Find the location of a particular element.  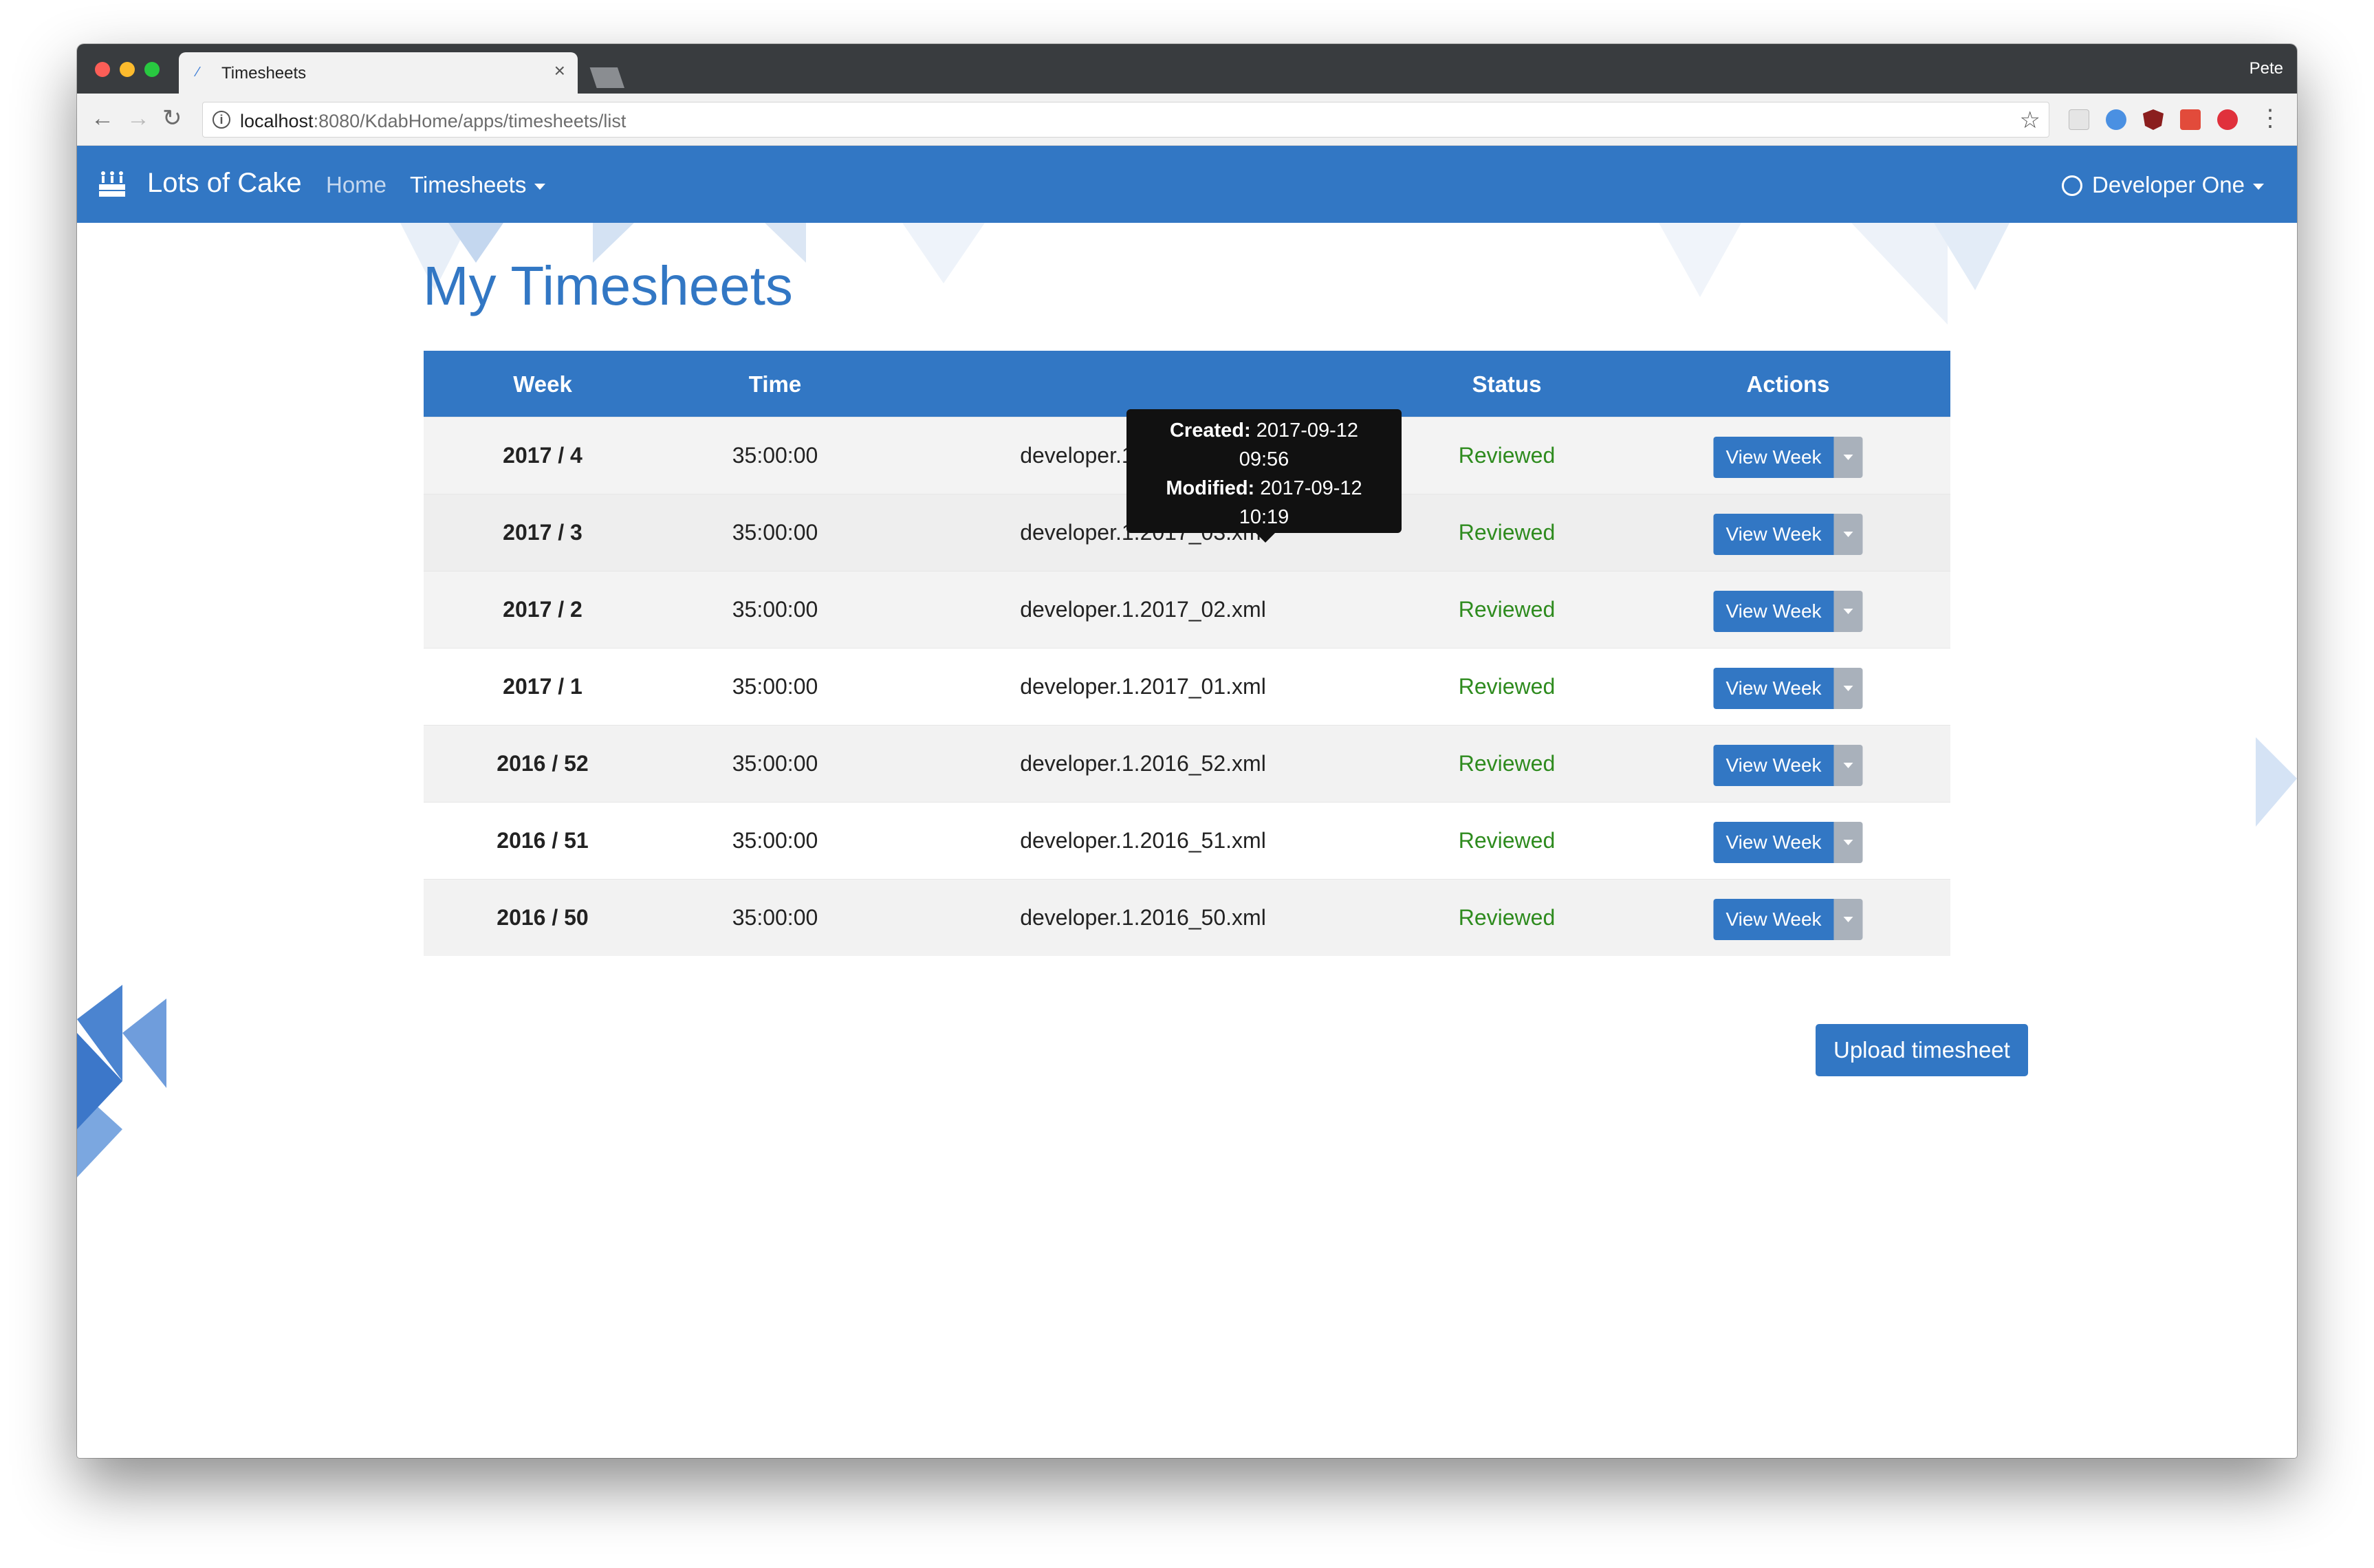

cell-week: 2016 / 50 is located at coordinates (543, 917).